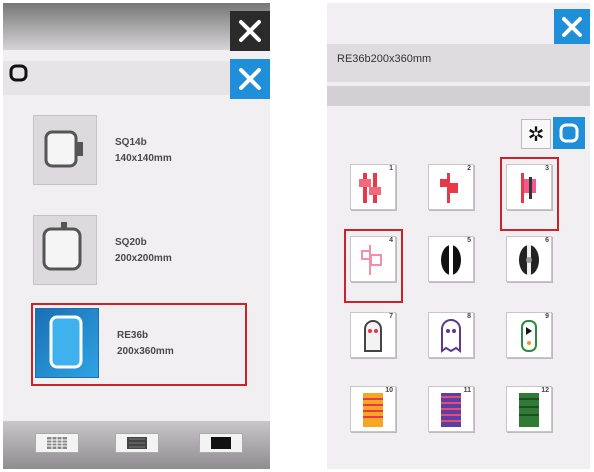 The width and height of the screenshot is (594, 472). What do you see at coordinates (469, 316) in the screenshot?
I see `design-number: 8` at bounding box center [469, 316].